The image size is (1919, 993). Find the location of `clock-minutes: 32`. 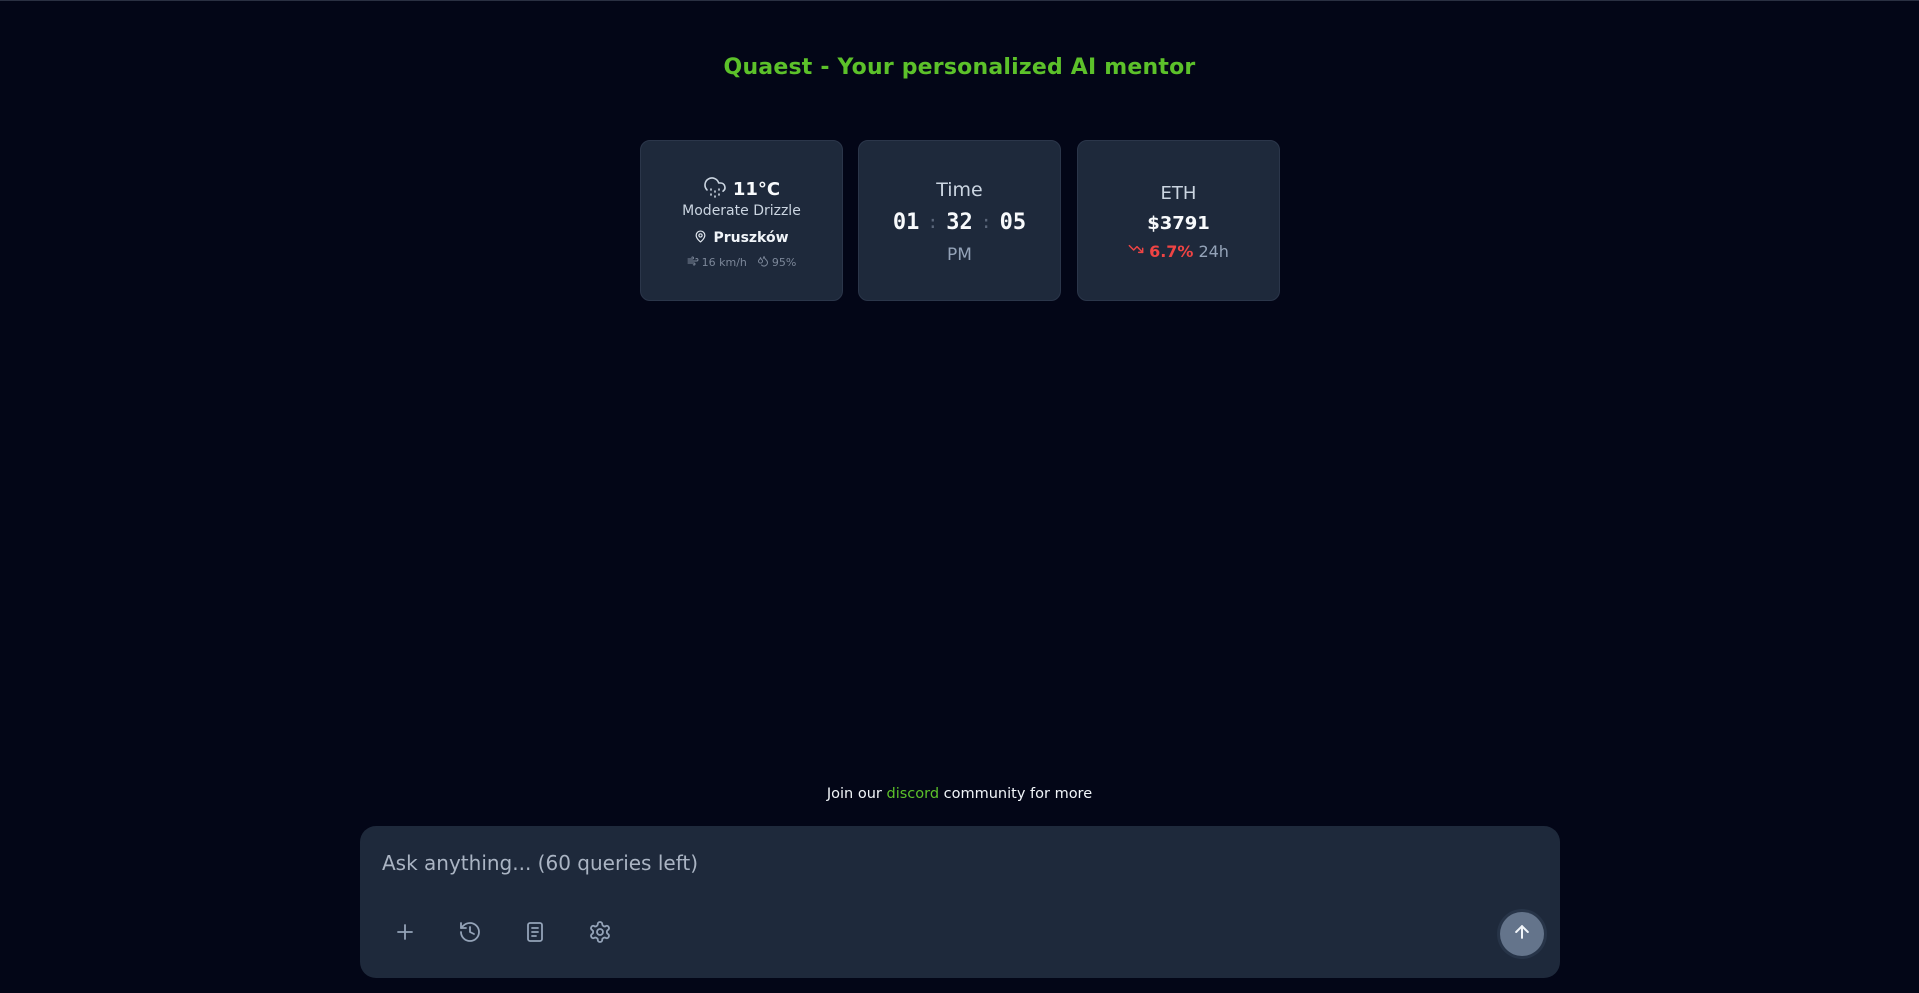

clock-minutes: 32 is located at coordinates (959, 222).